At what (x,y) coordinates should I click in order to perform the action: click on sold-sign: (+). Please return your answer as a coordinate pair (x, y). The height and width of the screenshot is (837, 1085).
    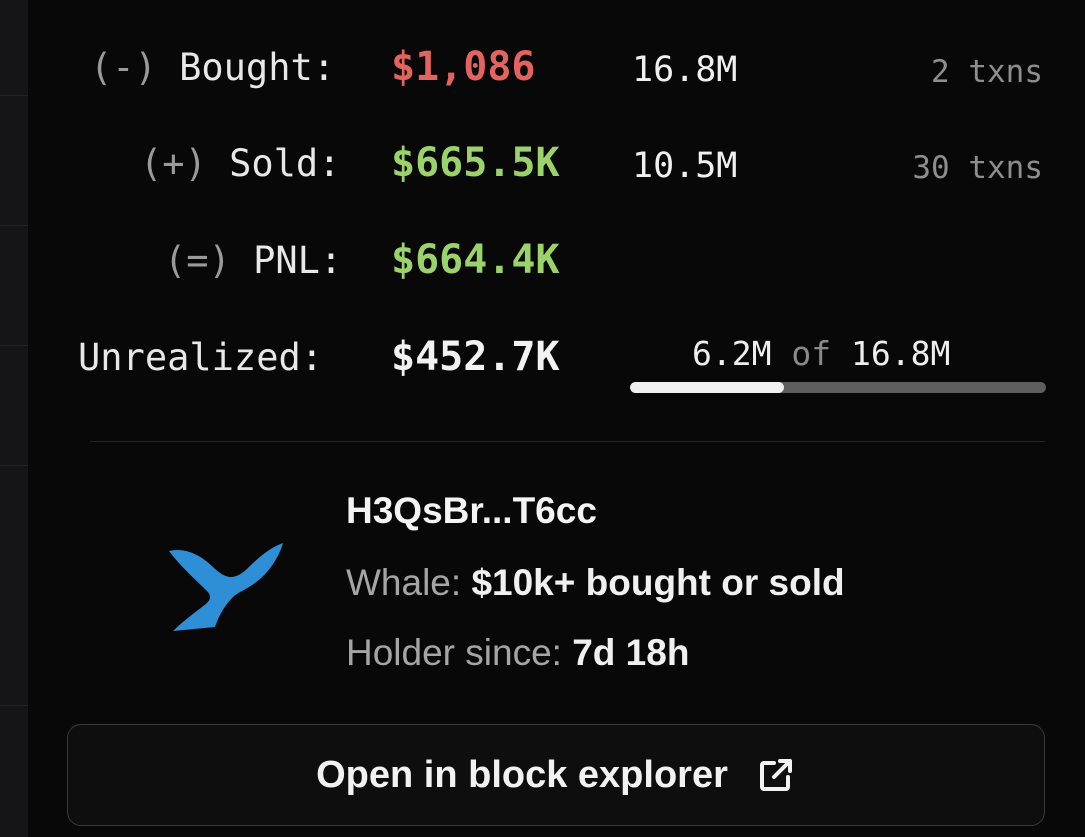
    Looking at the image, I should click on (173, 163).